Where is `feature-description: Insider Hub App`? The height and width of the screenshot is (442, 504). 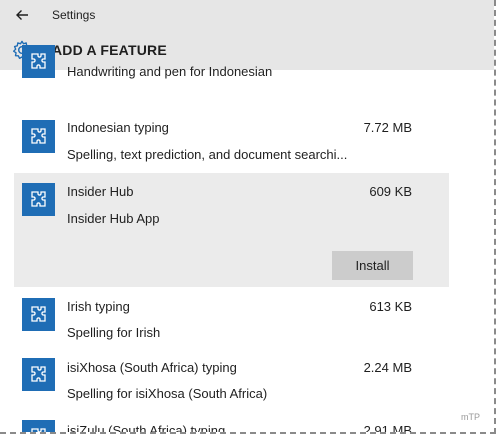 feature-description: Insider Hub App is located at coordinates (113, 218).